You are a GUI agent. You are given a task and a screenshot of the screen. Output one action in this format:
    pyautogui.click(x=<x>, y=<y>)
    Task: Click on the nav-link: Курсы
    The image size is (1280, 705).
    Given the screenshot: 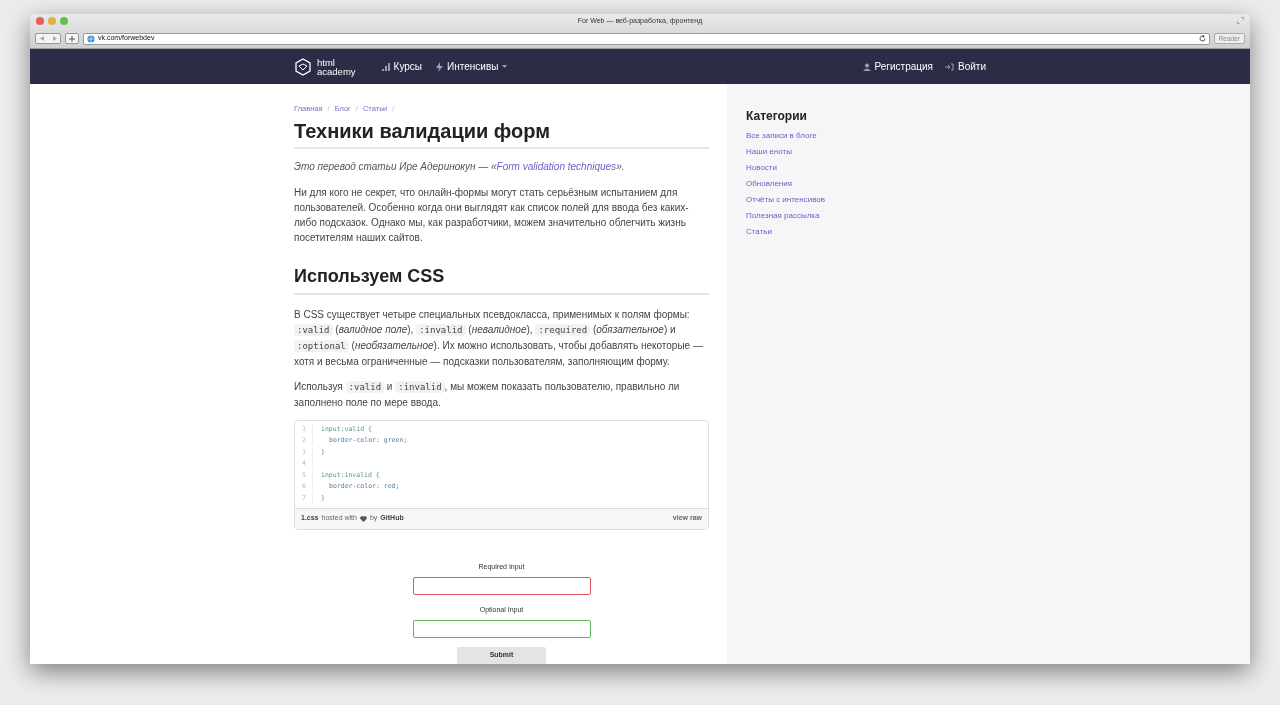 What is the action you would take?
    pyautogui.click(x=402, y=66)
    